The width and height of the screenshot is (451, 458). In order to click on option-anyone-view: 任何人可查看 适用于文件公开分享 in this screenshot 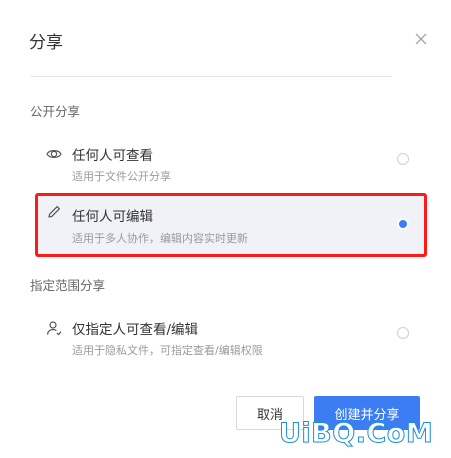, I will do `click(230, 166)`.